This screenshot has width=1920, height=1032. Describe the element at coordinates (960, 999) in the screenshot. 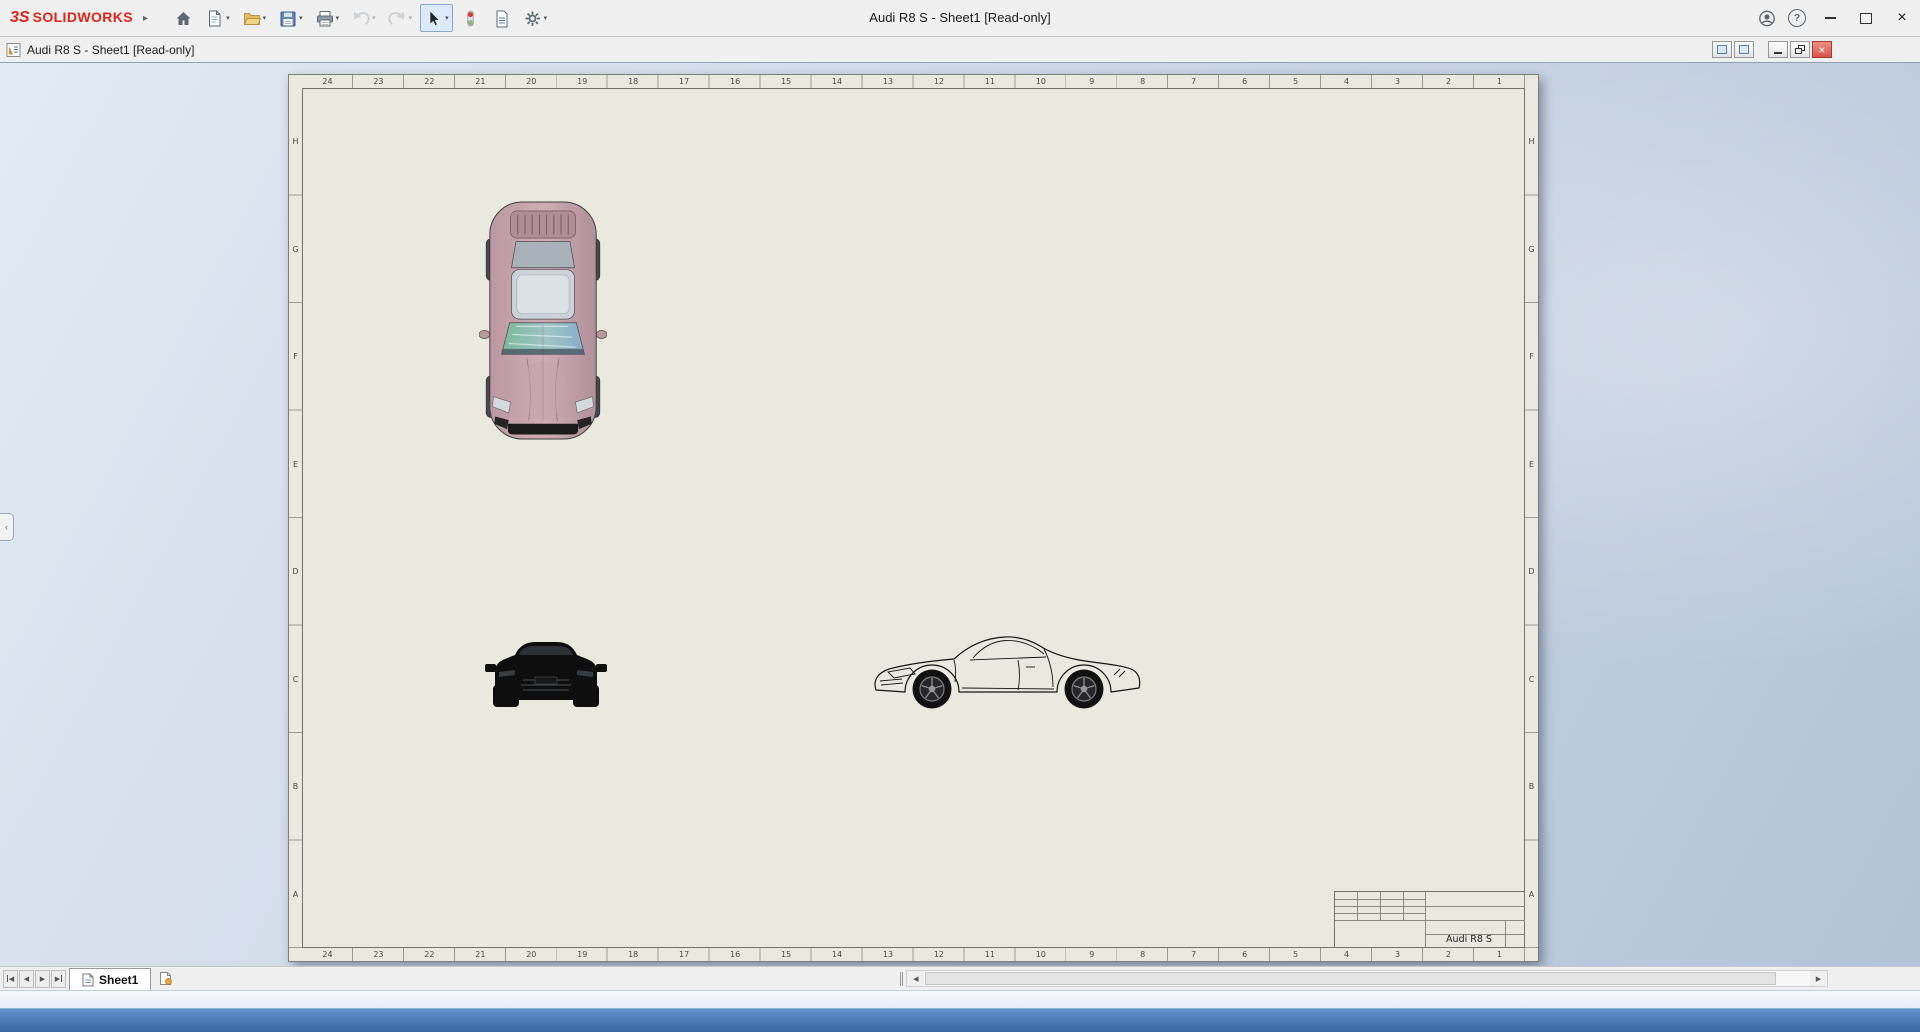

I see `status-bar` at that location.